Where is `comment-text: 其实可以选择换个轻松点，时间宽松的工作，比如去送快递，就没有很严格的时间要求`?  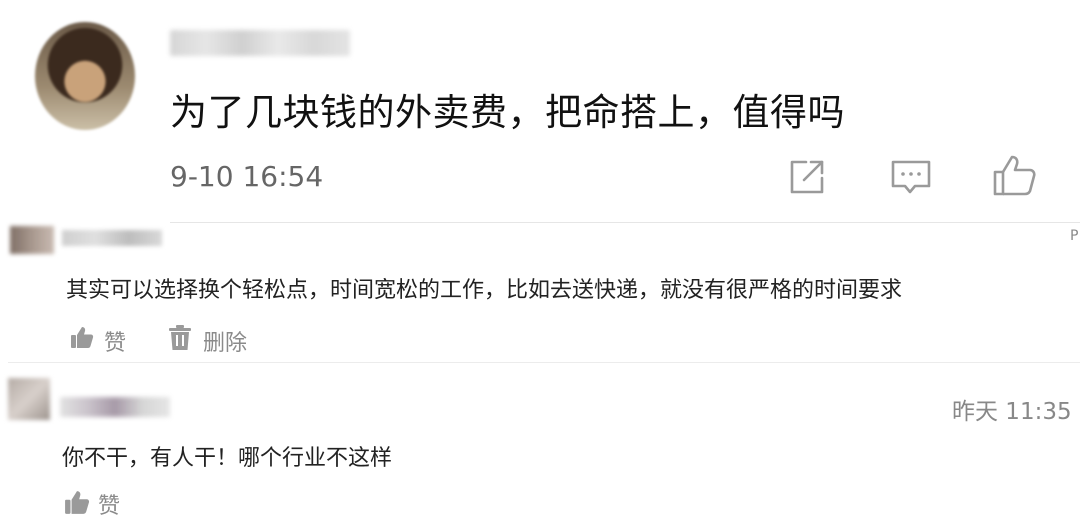
comment-text: 其实可以选择换个轻松点，时间宽松的工作，比如去送快递，就没有很严格的时间要求 is located at coordinates (484, 290).